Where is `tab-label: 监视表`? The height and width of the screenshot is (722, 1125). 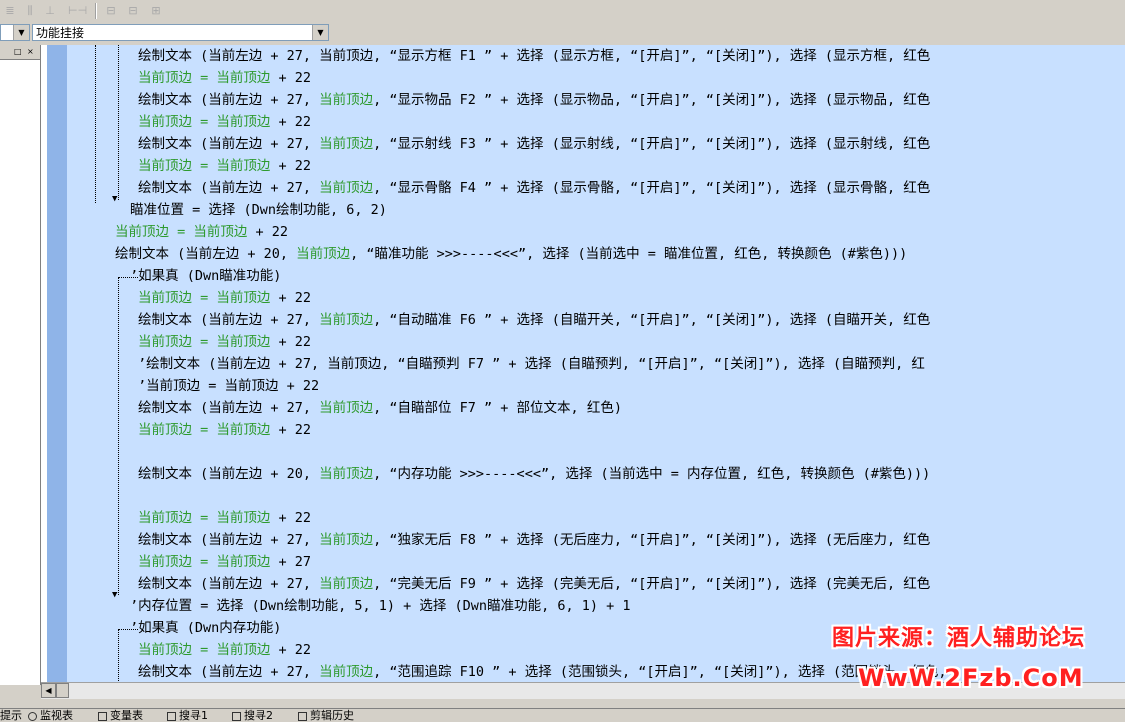 tab-label: 监视表 is located at coordinates (56, 715).